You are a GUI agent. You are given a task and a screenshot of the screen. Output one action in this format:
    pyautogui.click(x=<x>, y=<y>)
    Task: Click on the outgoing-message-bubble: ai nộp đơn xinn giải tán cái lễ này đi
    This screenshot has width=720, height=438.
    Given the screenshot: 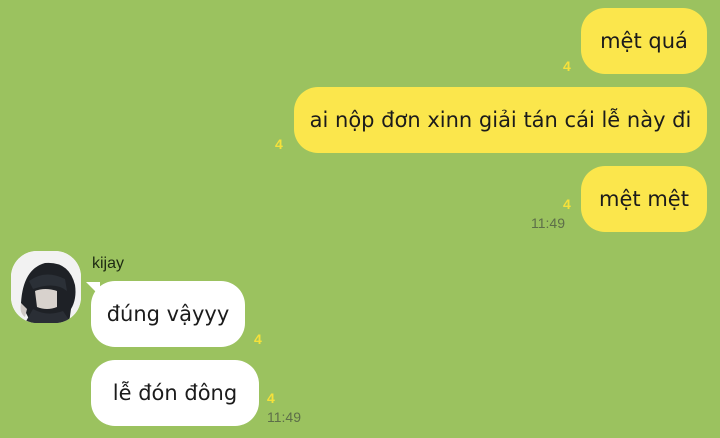 What is the action you would take?
    pyautogui.click(x=500, y=120)
    